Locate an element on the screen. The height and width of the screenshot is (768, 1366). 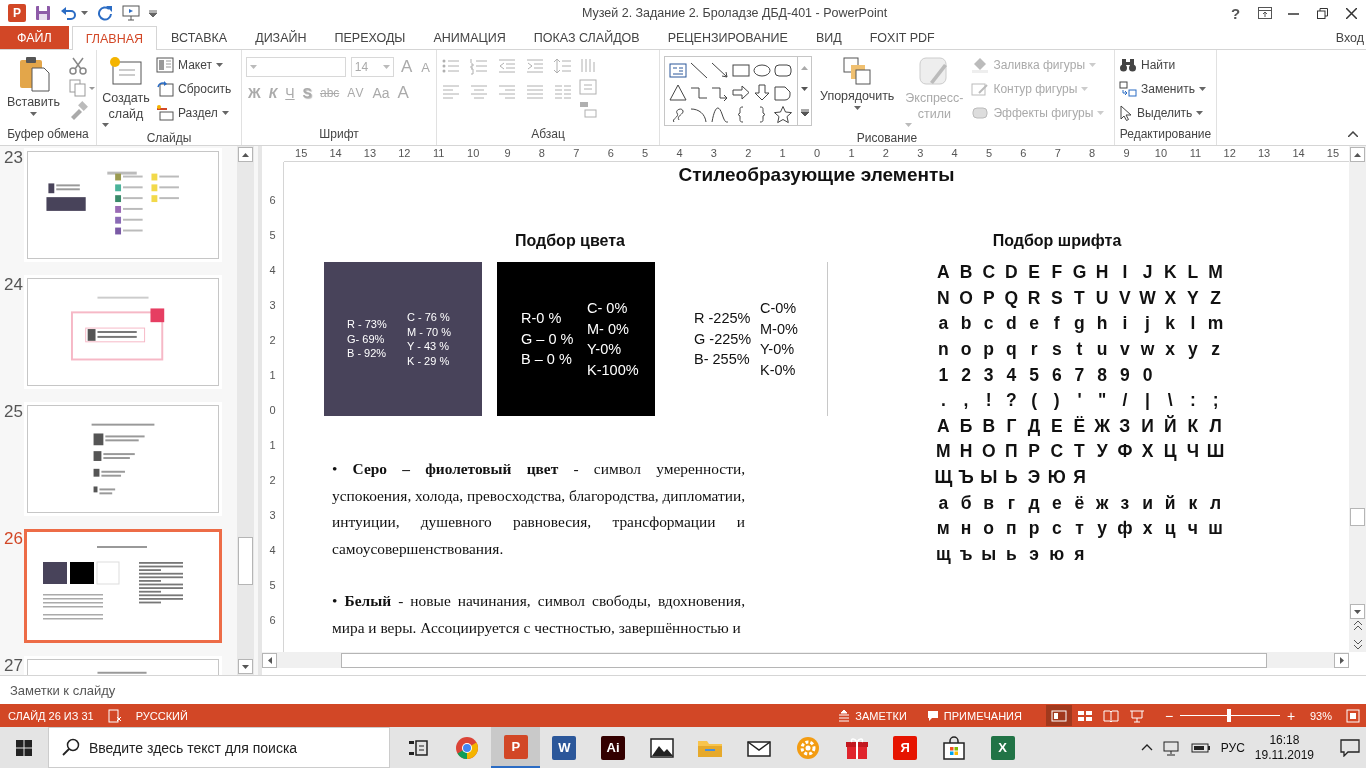
glyph-sample: e is located at coordinates (1034, 324).